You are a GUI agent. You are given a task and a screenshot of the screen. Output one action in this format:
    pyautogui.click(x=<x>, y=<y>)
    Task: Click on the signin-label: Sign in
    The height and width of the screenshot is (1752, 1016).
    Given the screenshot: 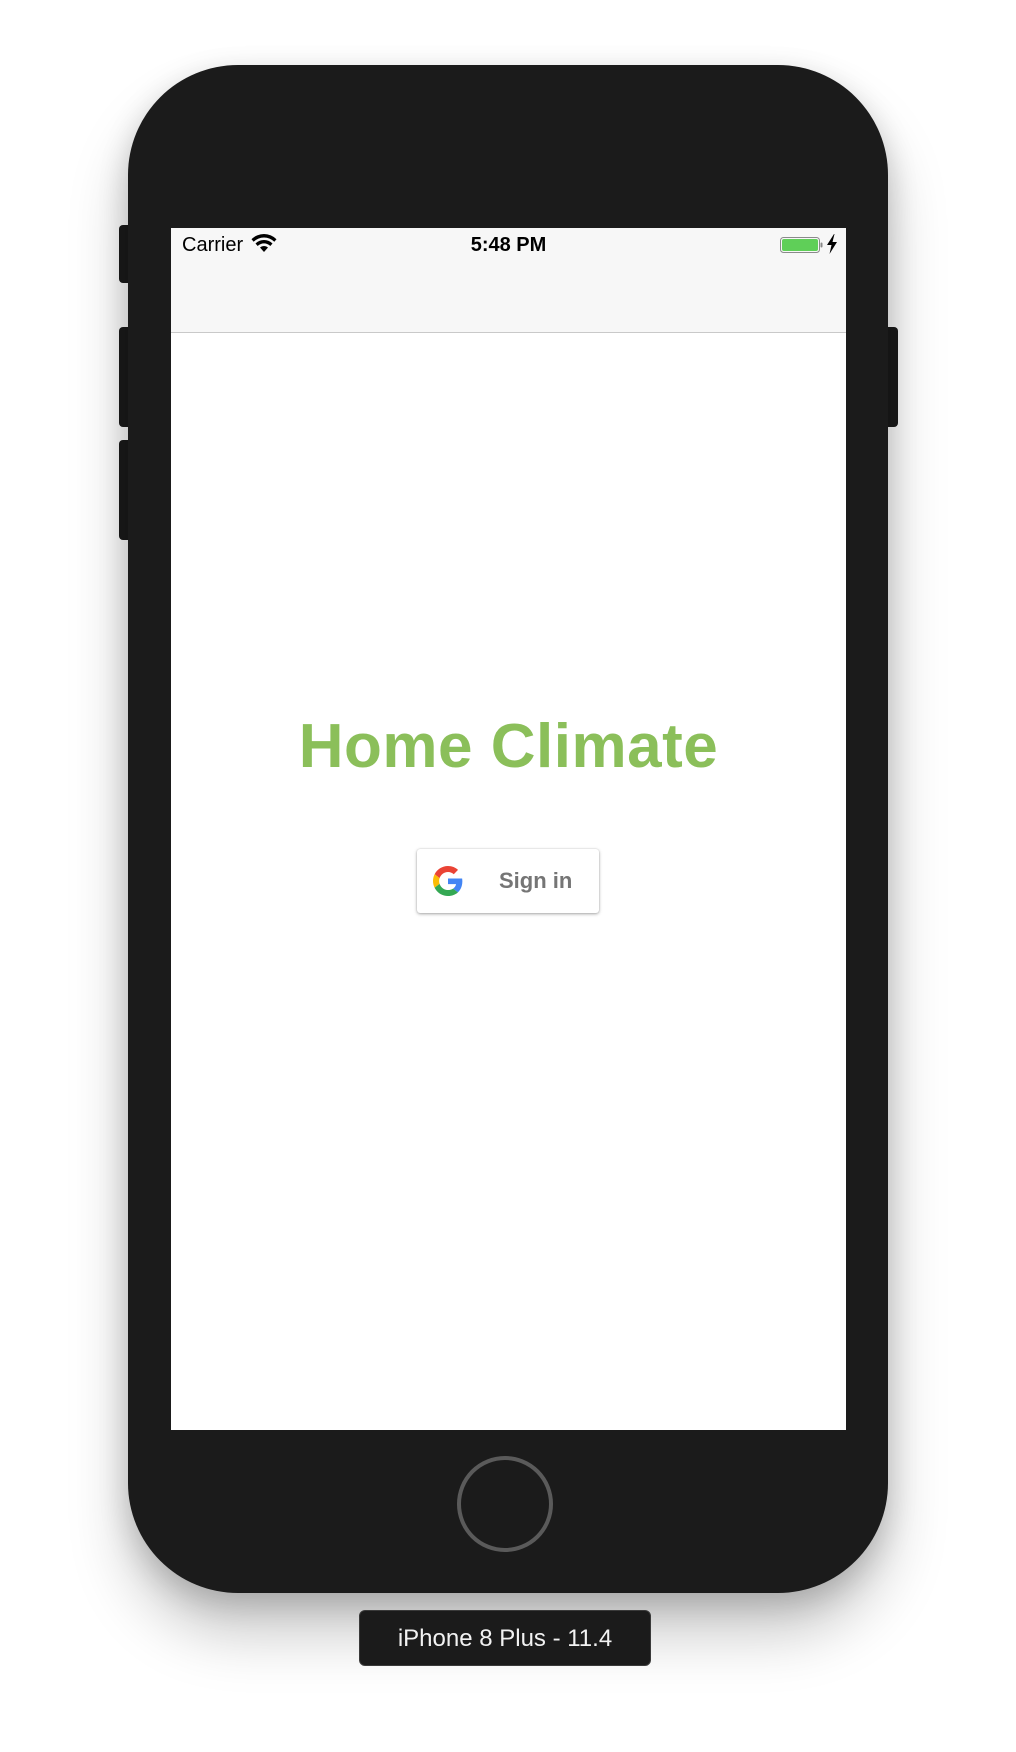 What is the action you would take?
    pyautogui.click(x=536, y=880)
    